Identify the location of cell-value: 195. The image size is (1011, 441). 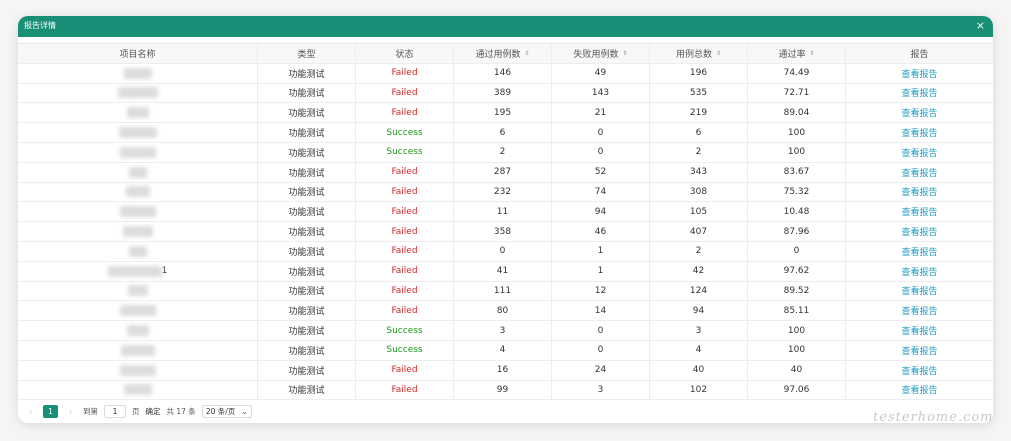
(502, 112).